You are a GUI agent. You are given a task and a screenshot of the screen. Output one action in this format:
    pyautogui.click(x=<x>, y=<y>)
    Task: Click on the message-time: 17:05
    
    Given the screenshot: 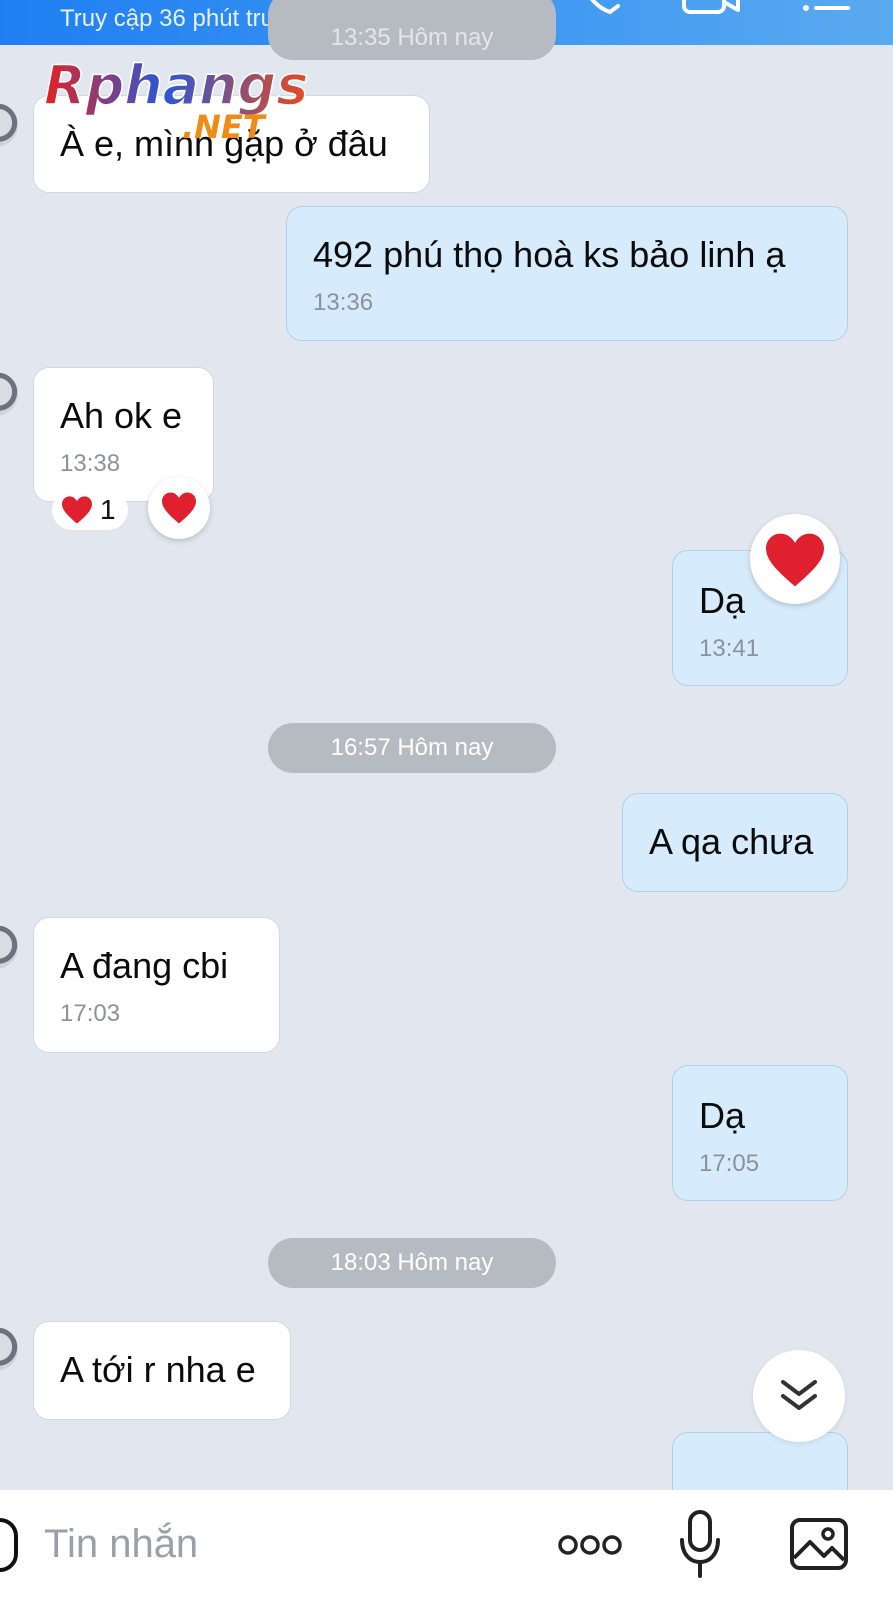 What is the action you would take?
    pyautogui.click(x=729, y=1163)
    